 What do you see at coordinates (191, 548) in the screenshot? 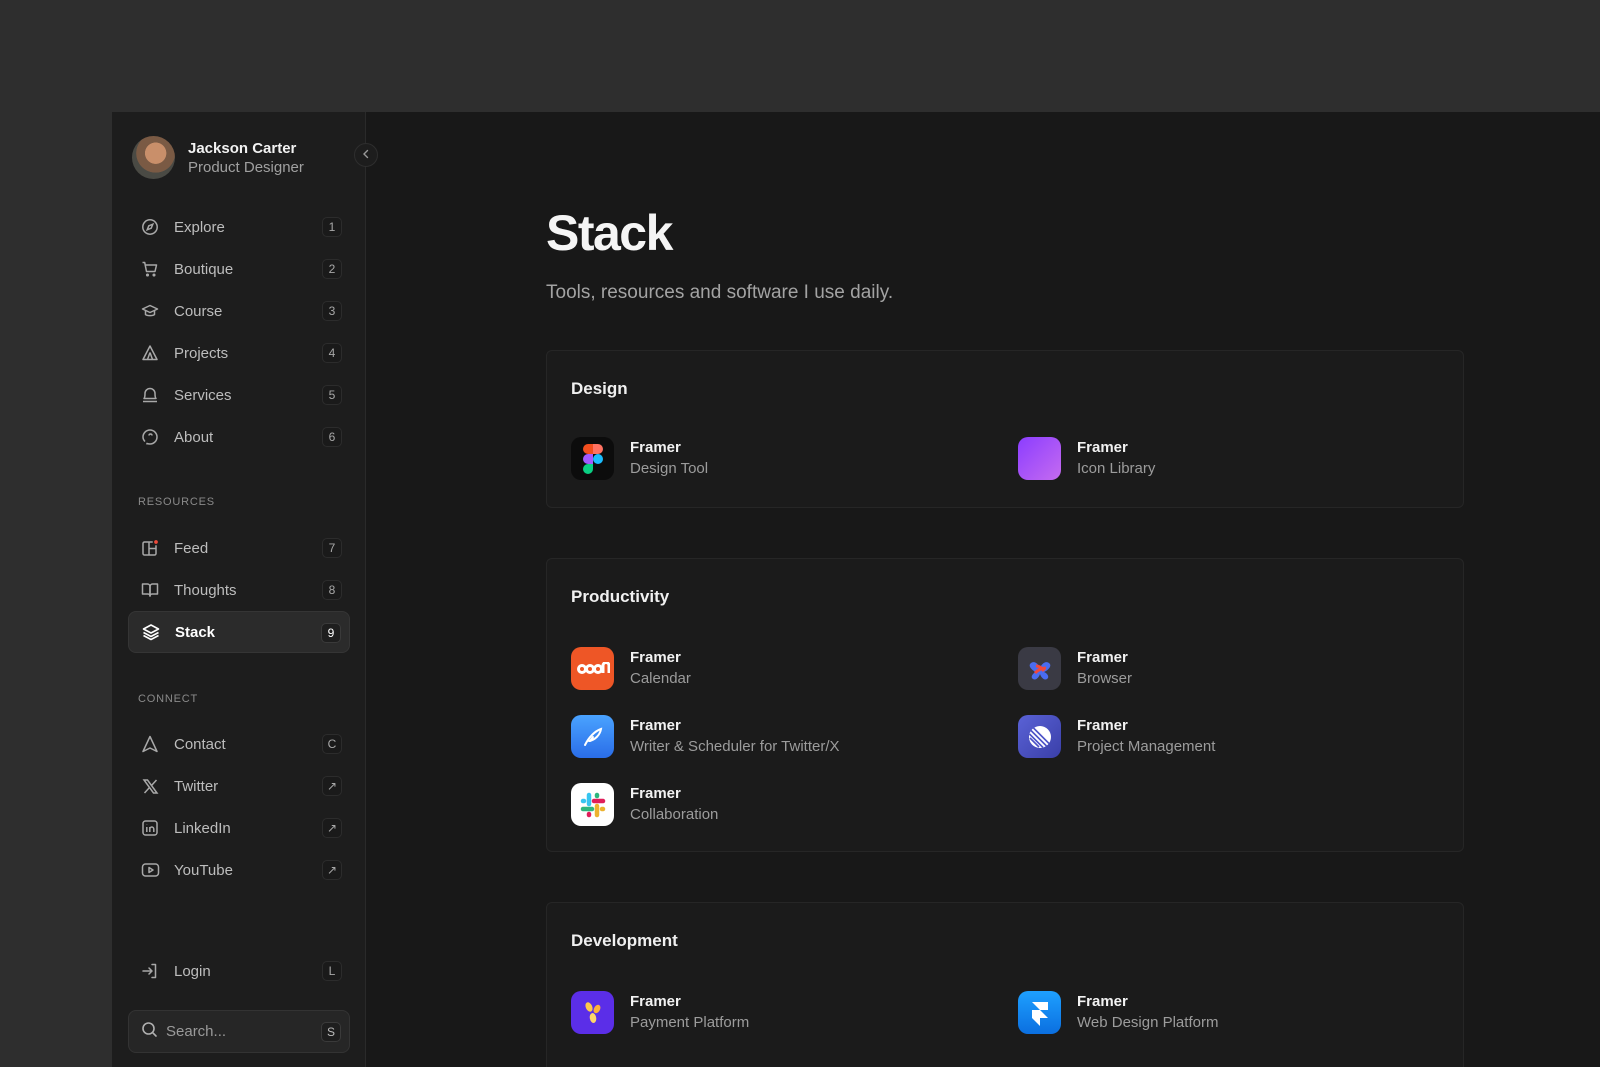
I see `sidebar-item-label: Feed` at bounding box center [191, 548].